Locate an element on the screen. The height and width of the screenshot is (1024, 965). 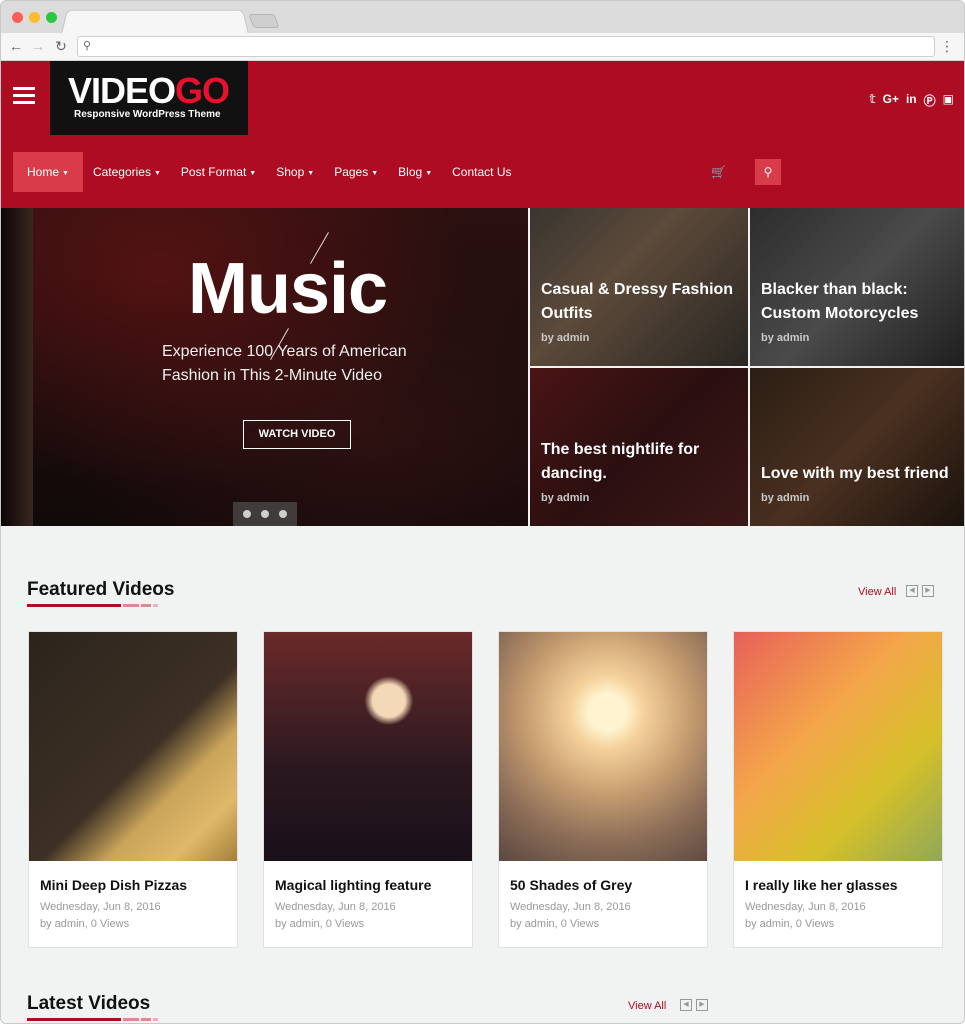
logo-accent-text: GO is located at coordinates (202, 90).